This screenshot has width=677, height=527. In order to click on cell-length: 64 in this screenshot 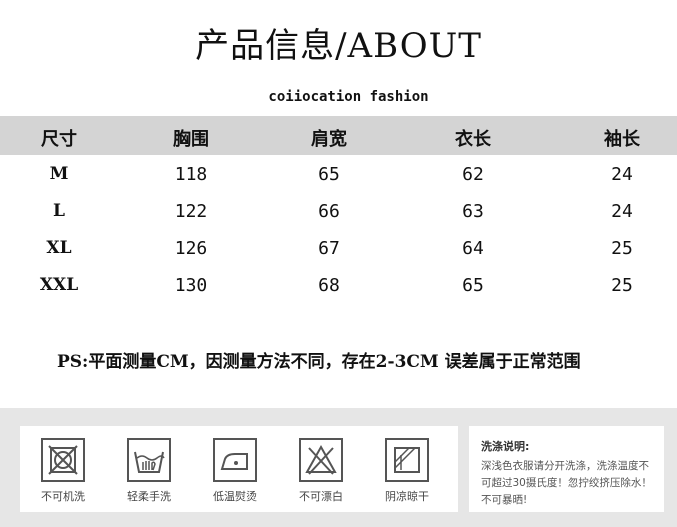, I will do `click(473, 248)`.